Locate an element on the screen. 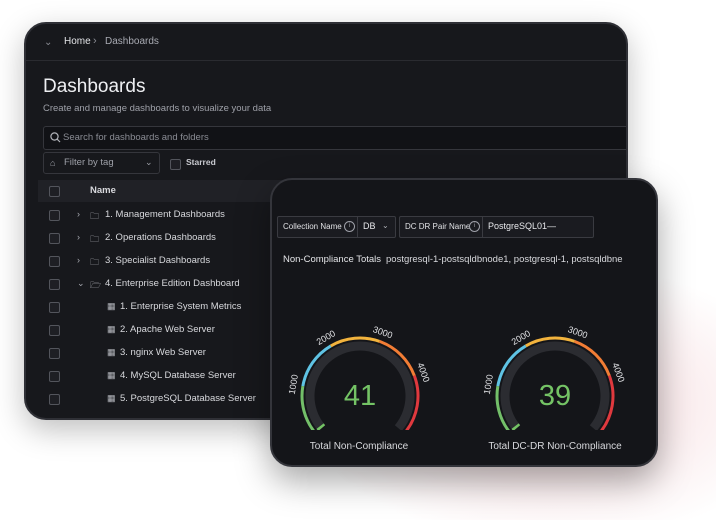 This screenshot has width=716, height=520. gauge-value: 41 is located at coordinates (360, 396).